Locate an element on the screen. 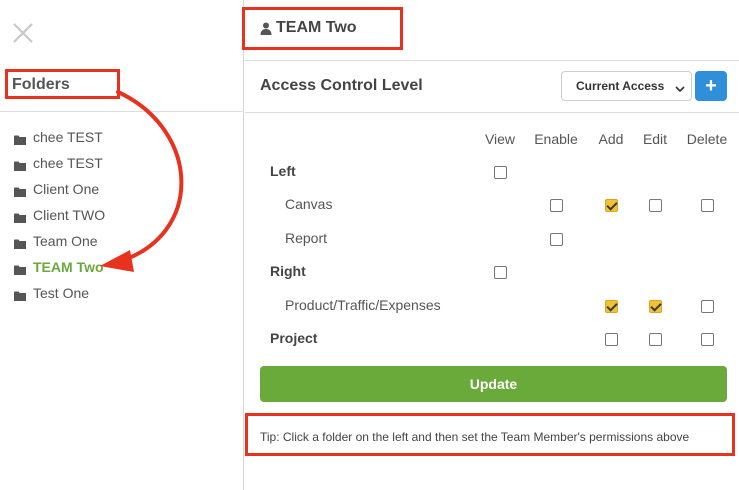 This screenshot has width=739, height=490. column-header-add: Add is located at coordinates (611, 139).